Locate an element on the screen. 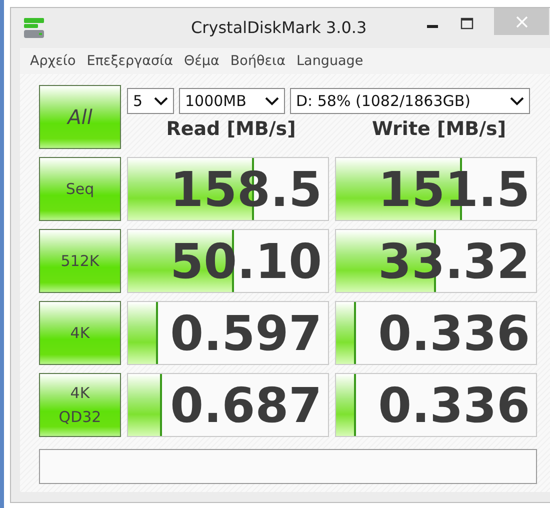 This screenshot has height=508, width=550. size-dropdown: 1000MB is located at coordinates (232, 101).